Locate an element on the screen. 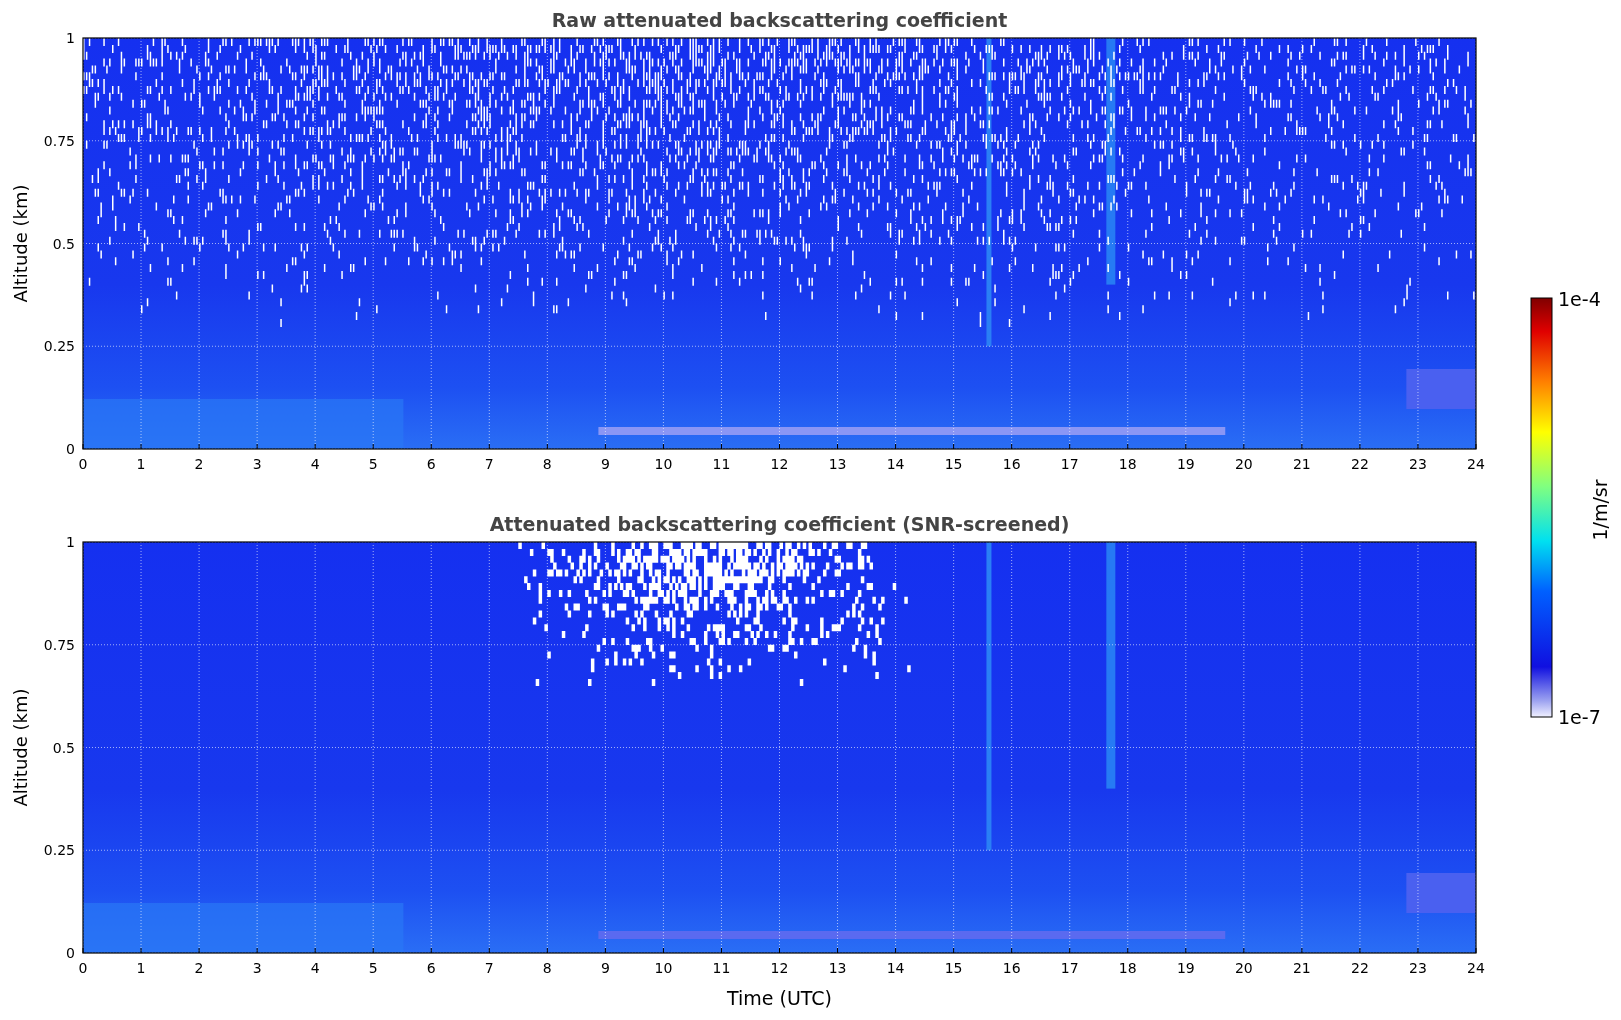 The image size is (1621, 1020). colorbar-label: 1e-7 is located at coordinates (1579, 717).